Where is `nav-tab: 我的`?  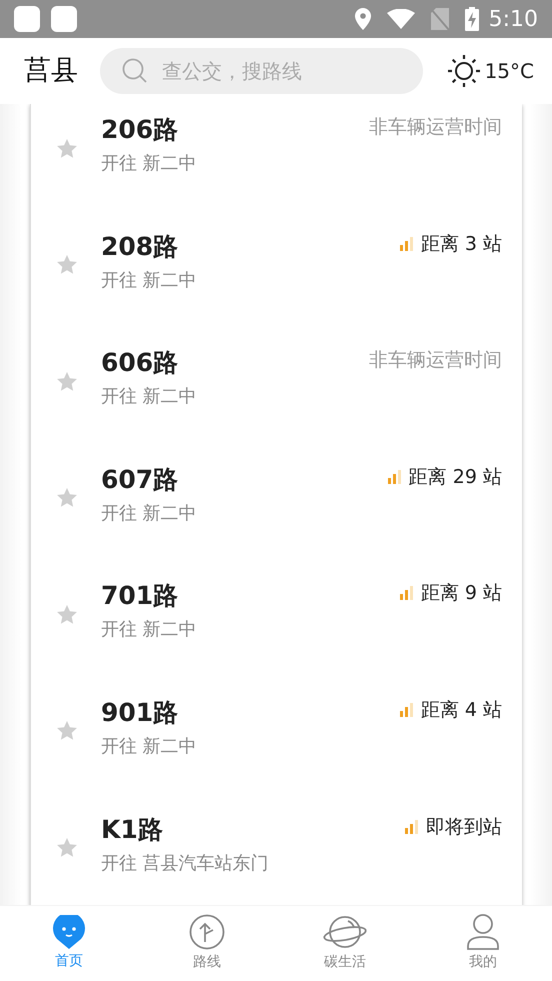
nav-tab: 我的 is located at coordinates (483, 943).